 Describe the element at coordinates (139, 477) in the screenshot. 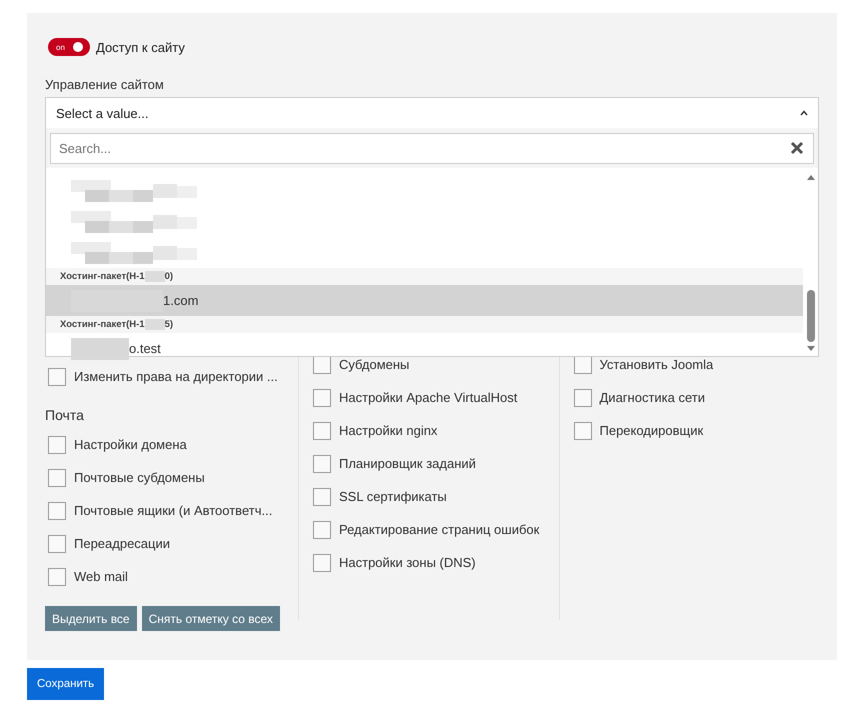

I see `checkbox-label: Почтовые субдомены` at that location.